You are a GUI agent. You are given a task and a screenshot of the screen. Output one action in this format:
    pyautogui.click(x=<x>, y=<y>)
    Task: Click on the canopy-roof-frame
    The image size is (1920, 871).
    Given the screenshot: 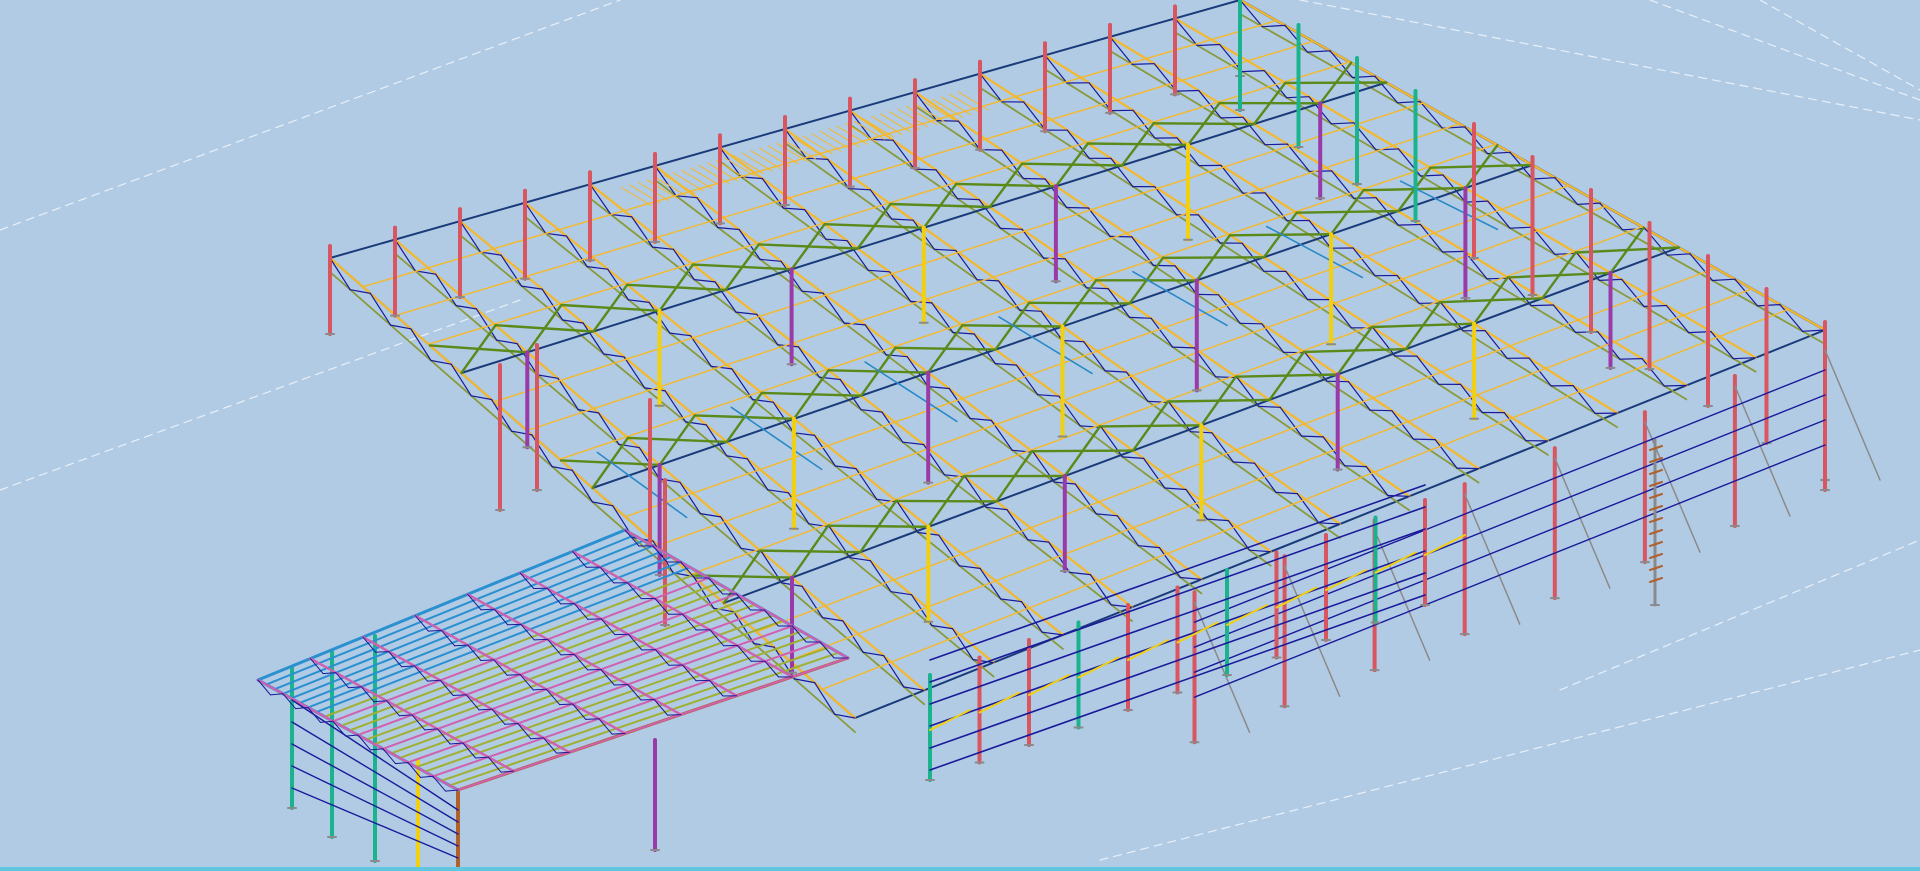 What is the action you would take?
    pyautogui.click(x=553, y=693)
    